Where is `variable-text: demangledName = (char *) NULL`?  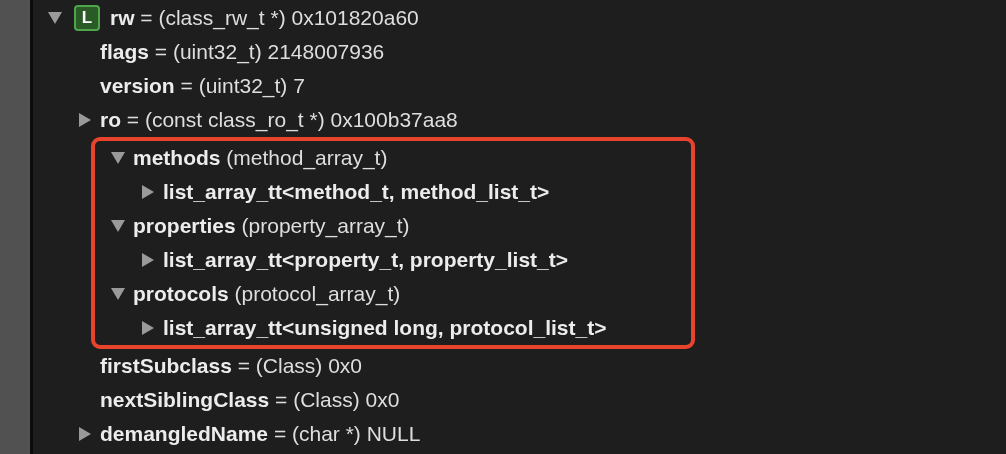
variable-text: demangledName = (char *) NULL is located at coordinates (260, 434).